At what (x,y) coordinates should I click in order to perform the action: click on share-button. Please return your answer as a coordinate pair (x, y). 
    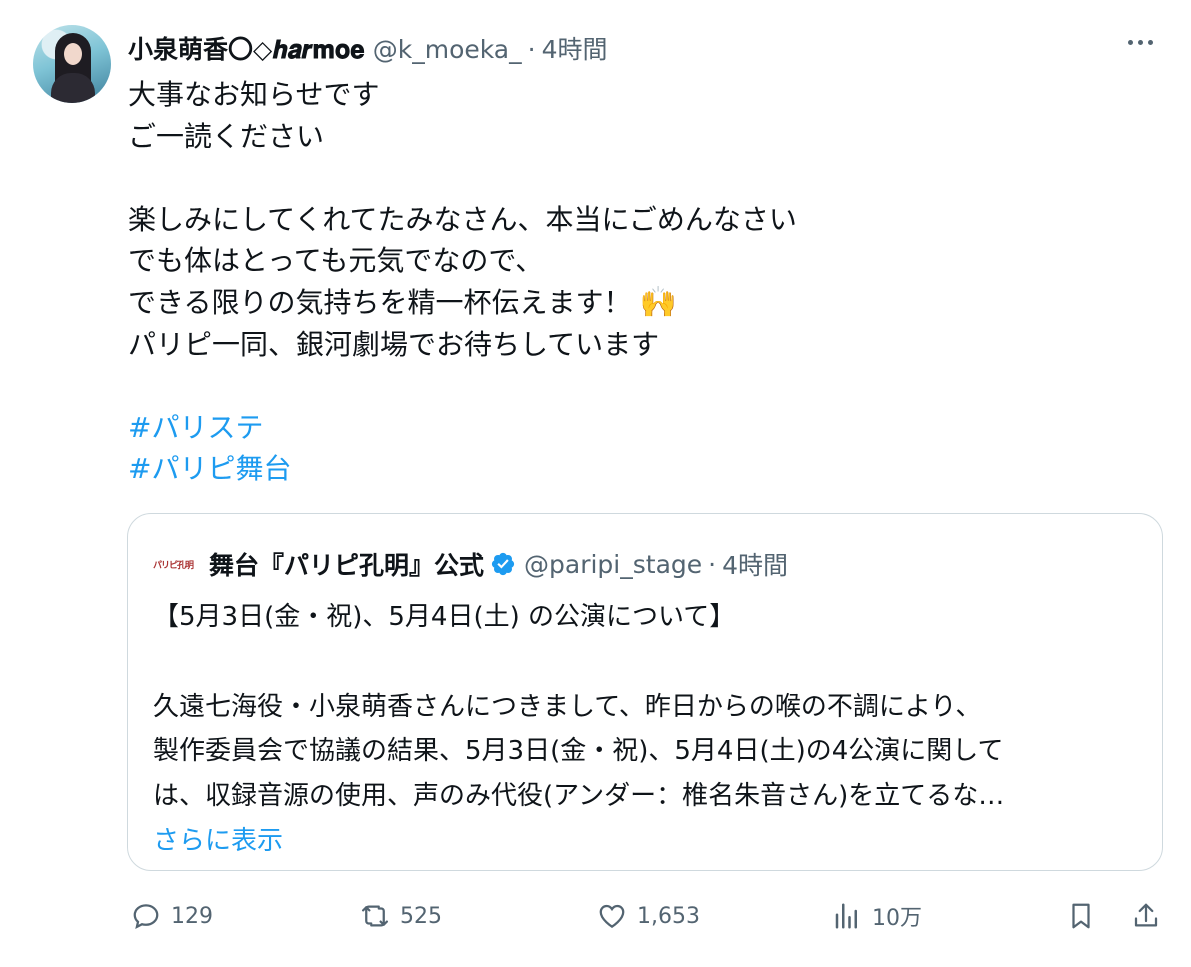
    Looking at the image, I should click on (1146, 916).